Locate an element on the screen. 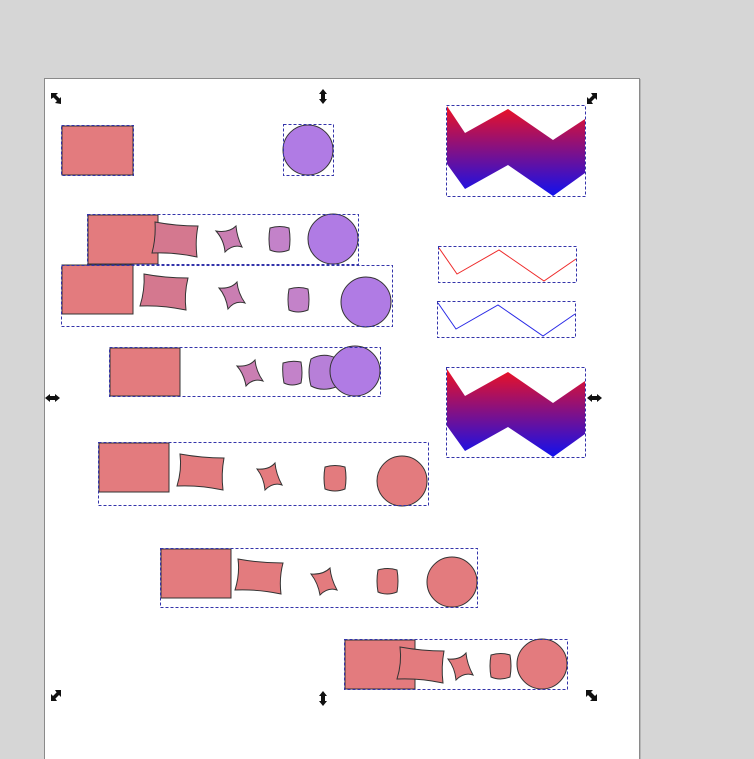  scale-handle-right is located at coordinates (594, 398).